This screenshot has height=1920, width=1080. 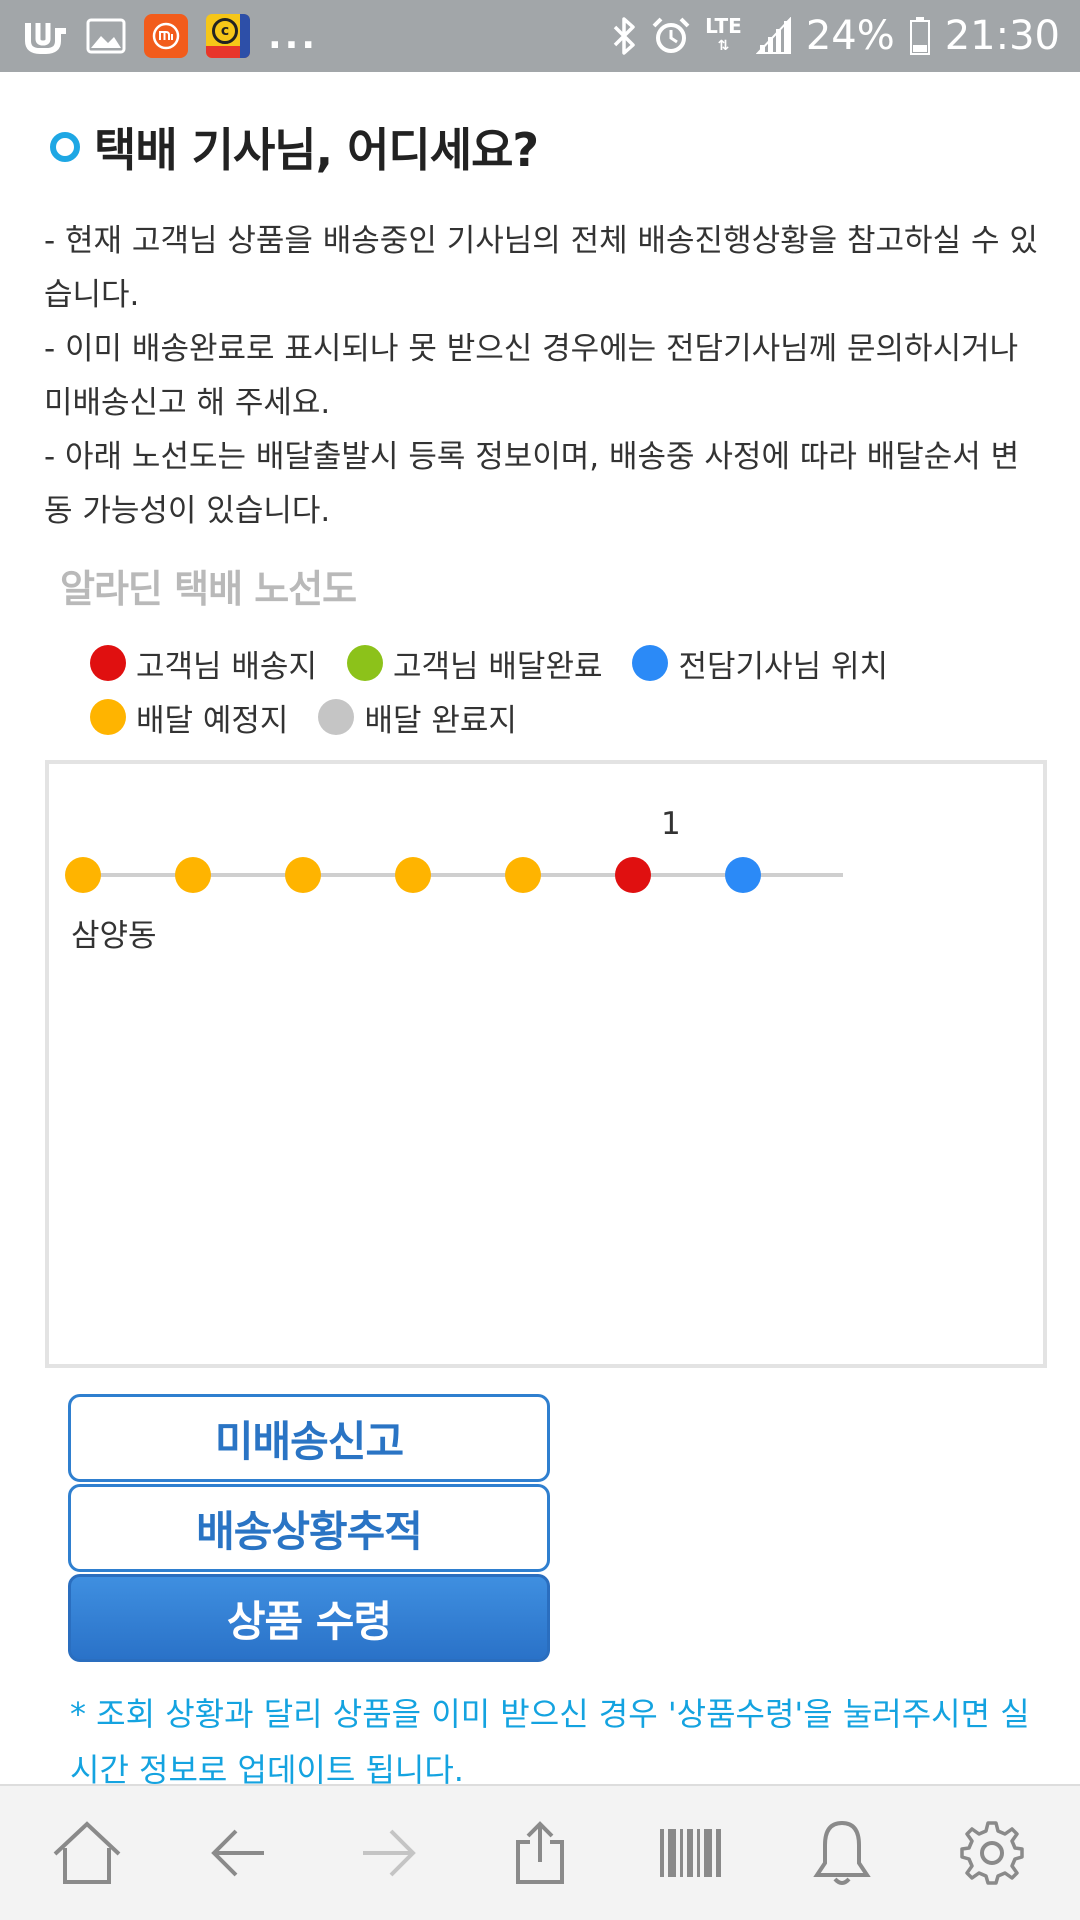 I want to click on legend-item-customer-delivered: 고객님 배달완료, so click(x=474, y=663).